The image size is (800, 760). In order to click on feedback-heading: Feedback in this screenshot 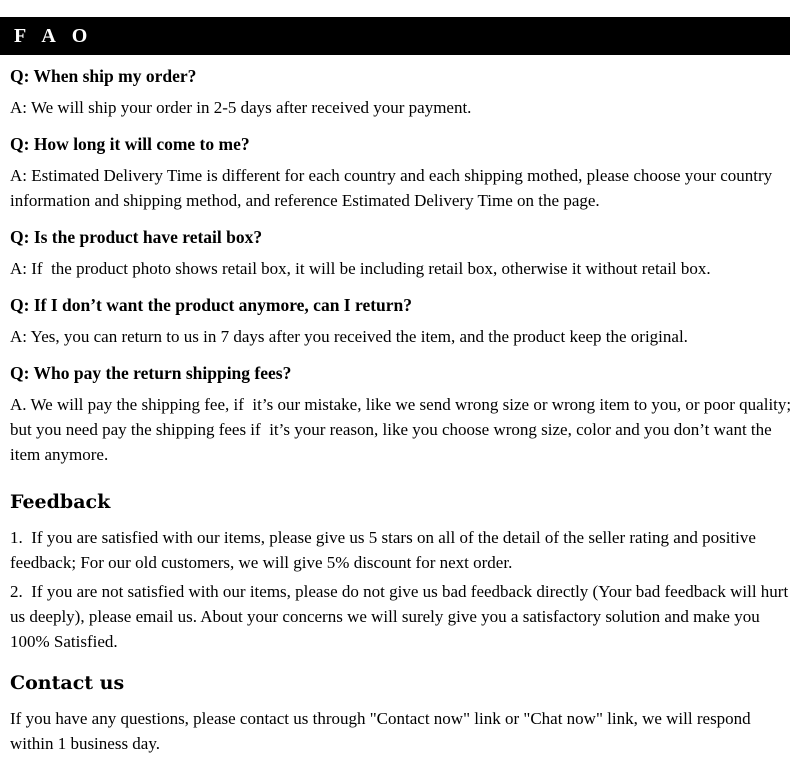, I will do `click(60, 502)`.